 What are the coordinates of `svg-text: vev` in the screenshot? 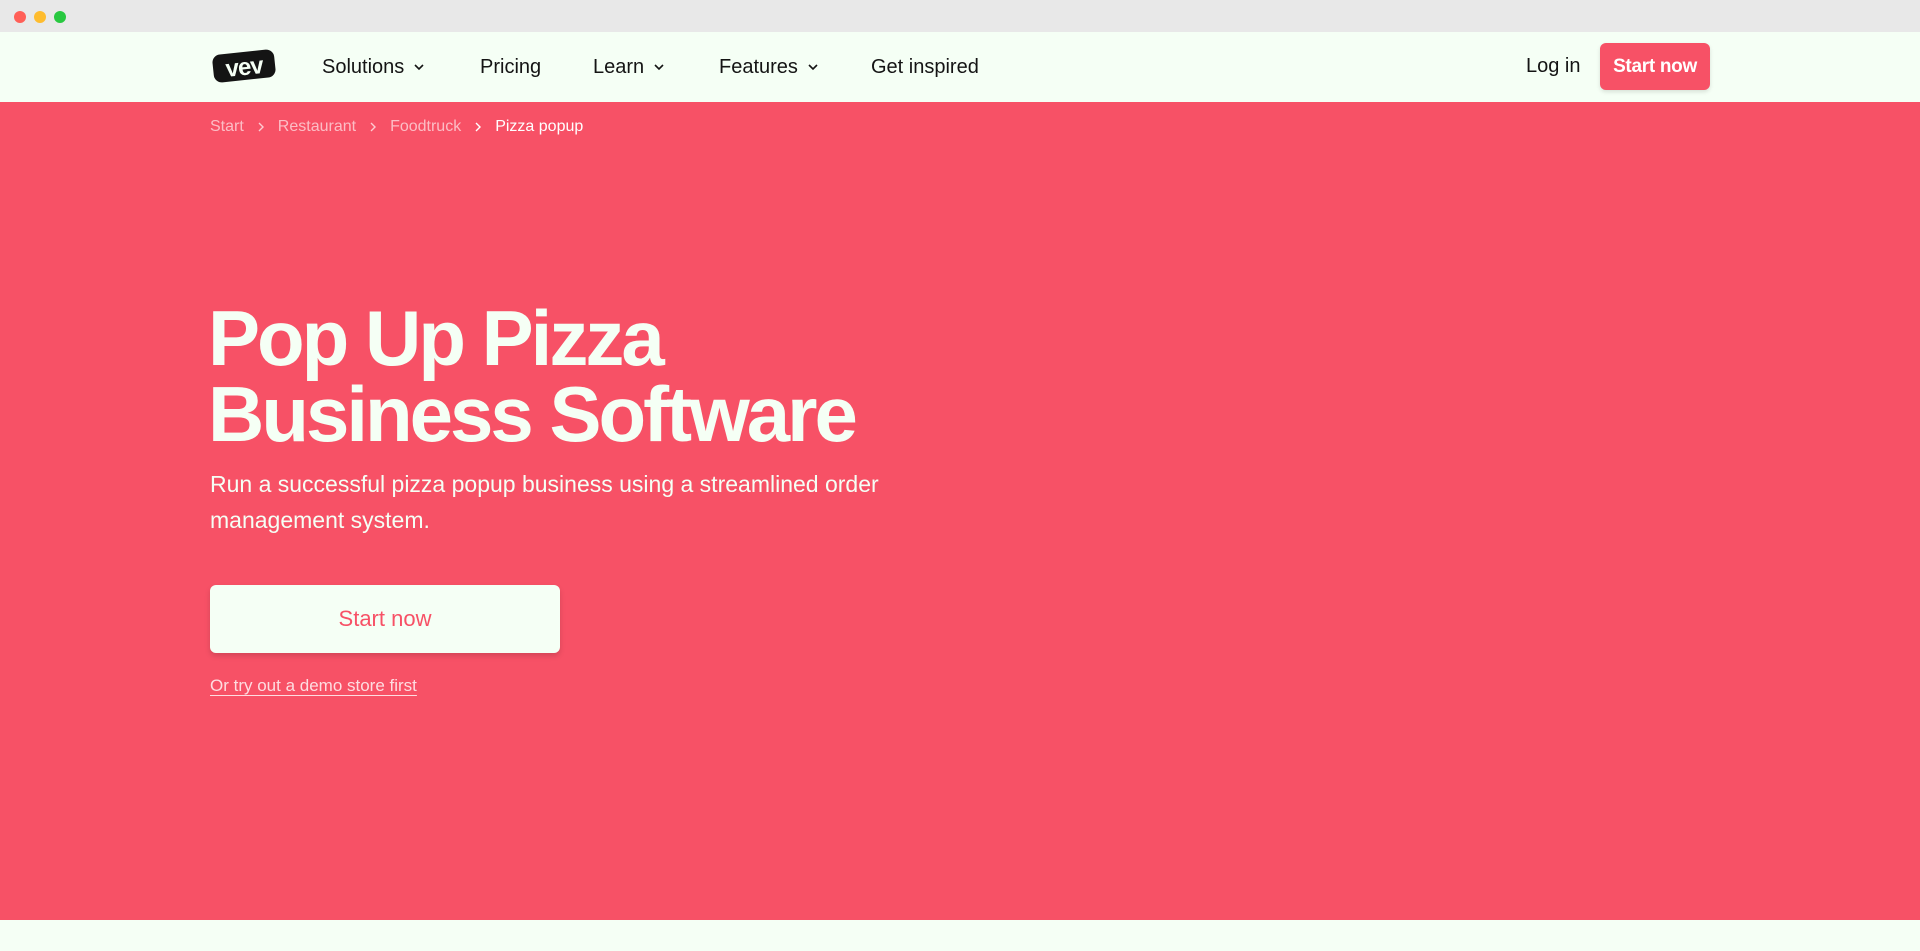 It's located at (244, 67).